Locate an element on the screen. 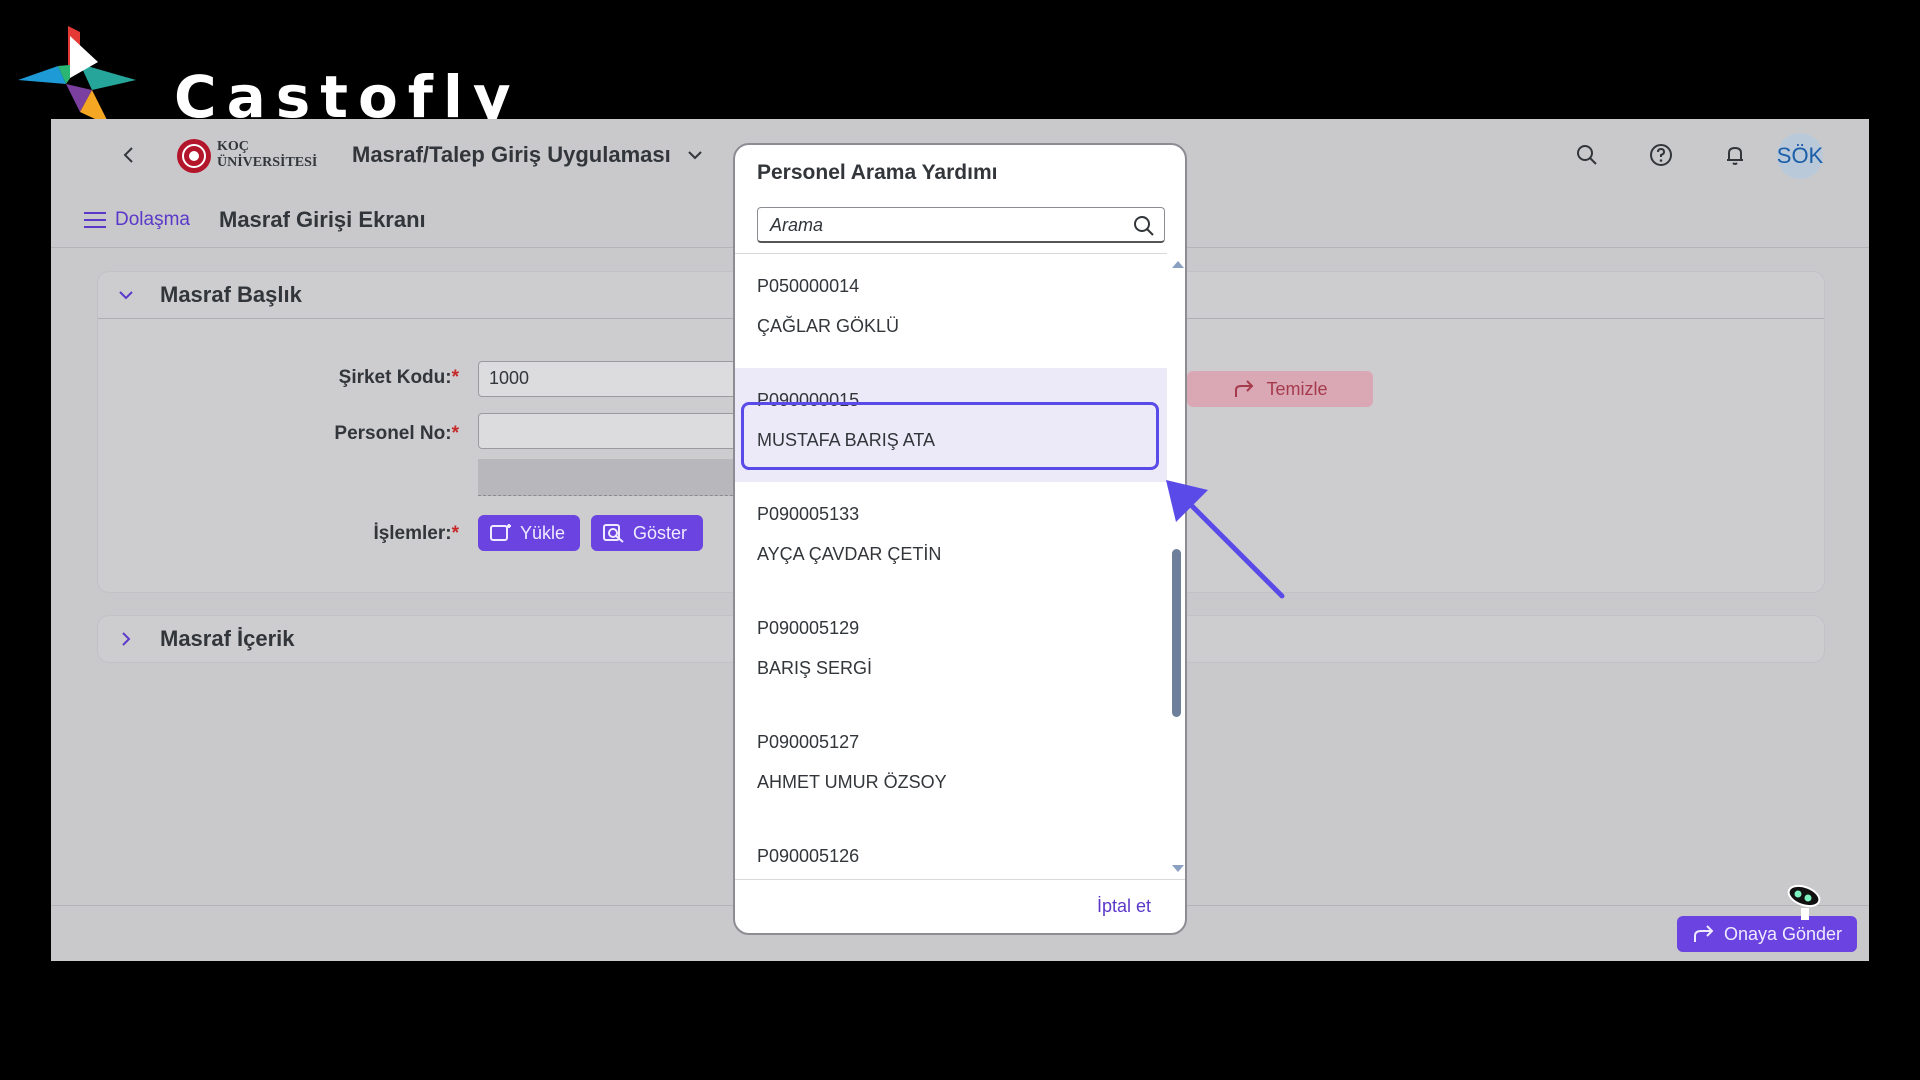  navigation-menu-button: Dolaşma is located at coordinates (136, 220).